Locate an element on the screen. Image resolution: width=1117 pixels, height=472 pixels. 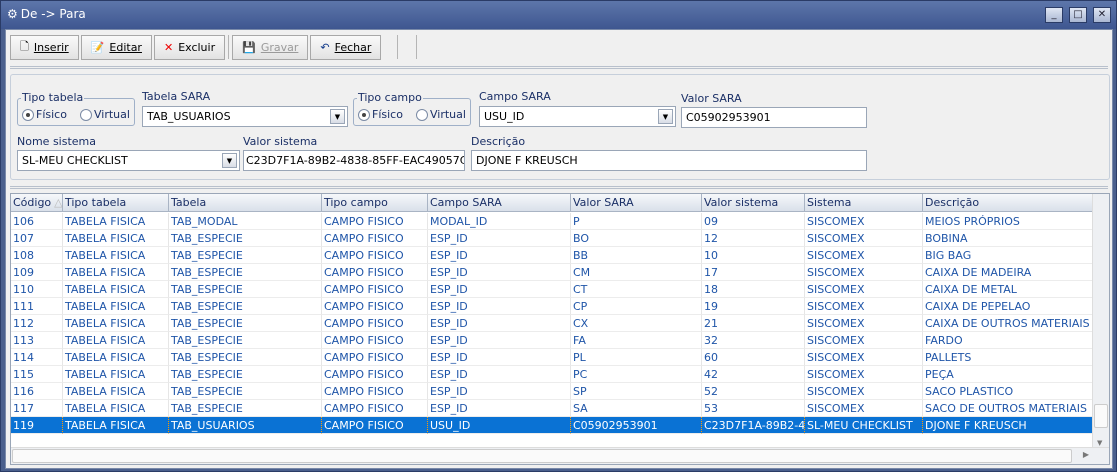
table-cell: 117 is located at coordinates (37, 408).